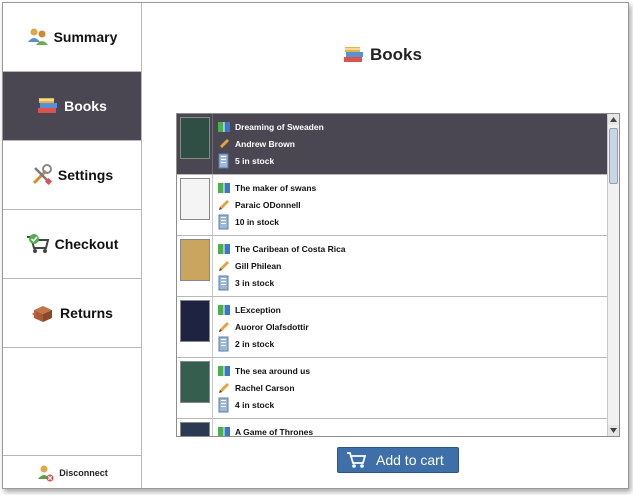 The image size is (633, 495). What do you see at coordinates (86, 313) in the screenshot?
I see `nav-label-returns: Returns` at bounding box center [86, 313].